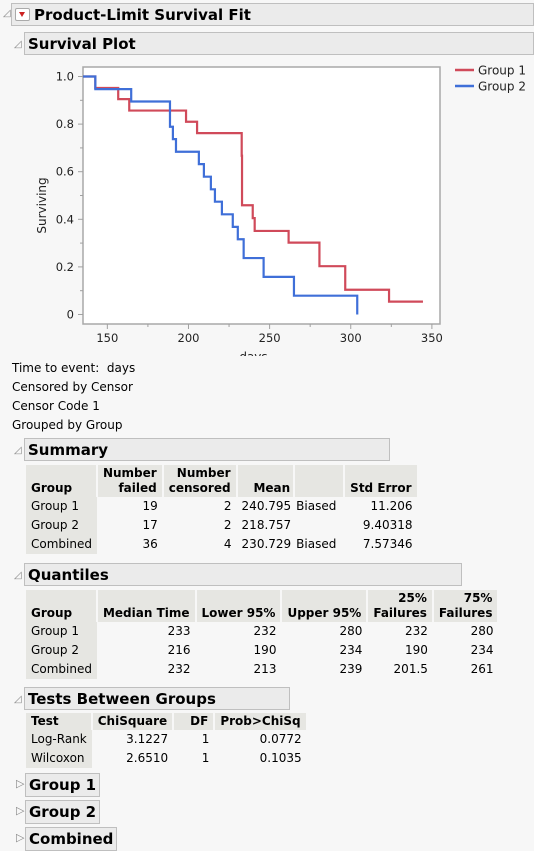 The width and height of the screenshot is (534, 851). I want to click on test-name-cell: Wilcoxon, so click(59, 758).